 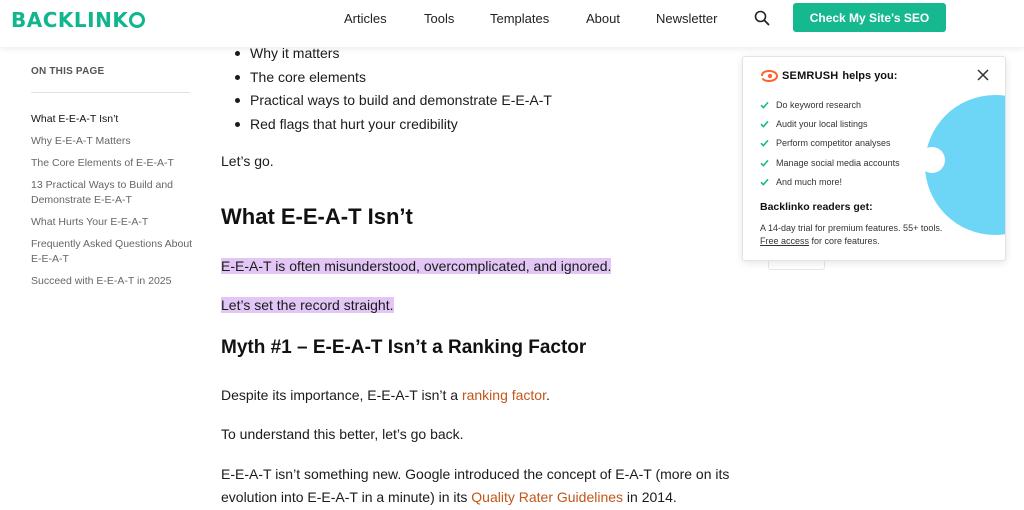 I want to click on ranking-factor-link: ranking factor, so click(x=504, y=395).